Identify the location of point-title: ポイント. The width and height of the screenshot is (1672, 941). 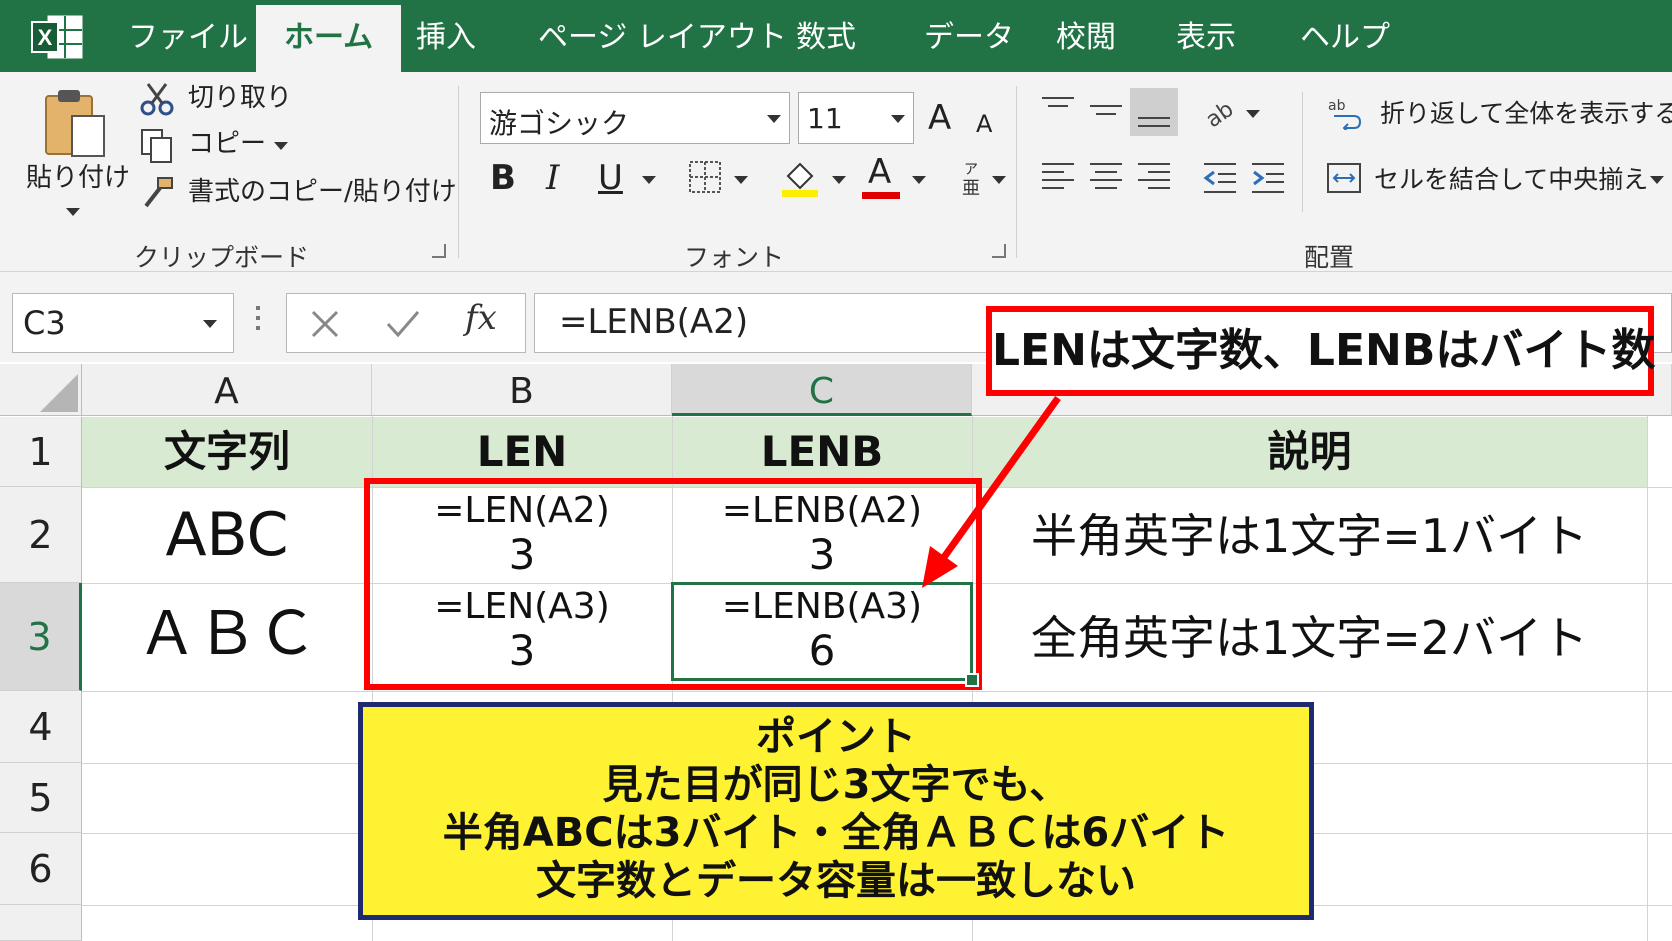
(836, 737).